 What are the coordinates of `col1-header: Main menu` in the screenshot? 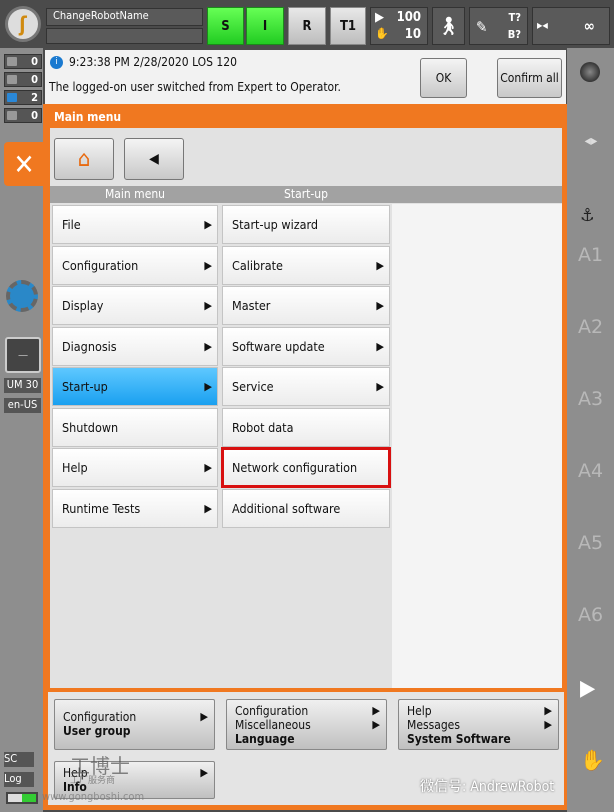 It's located at (135, 194).